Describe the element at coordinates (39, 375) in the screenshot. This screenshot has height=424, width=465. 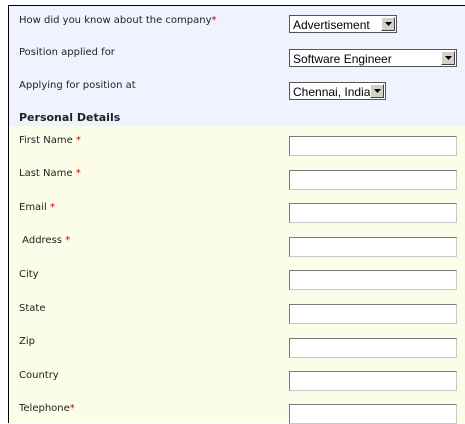
I see `country-label: Country` at that location.